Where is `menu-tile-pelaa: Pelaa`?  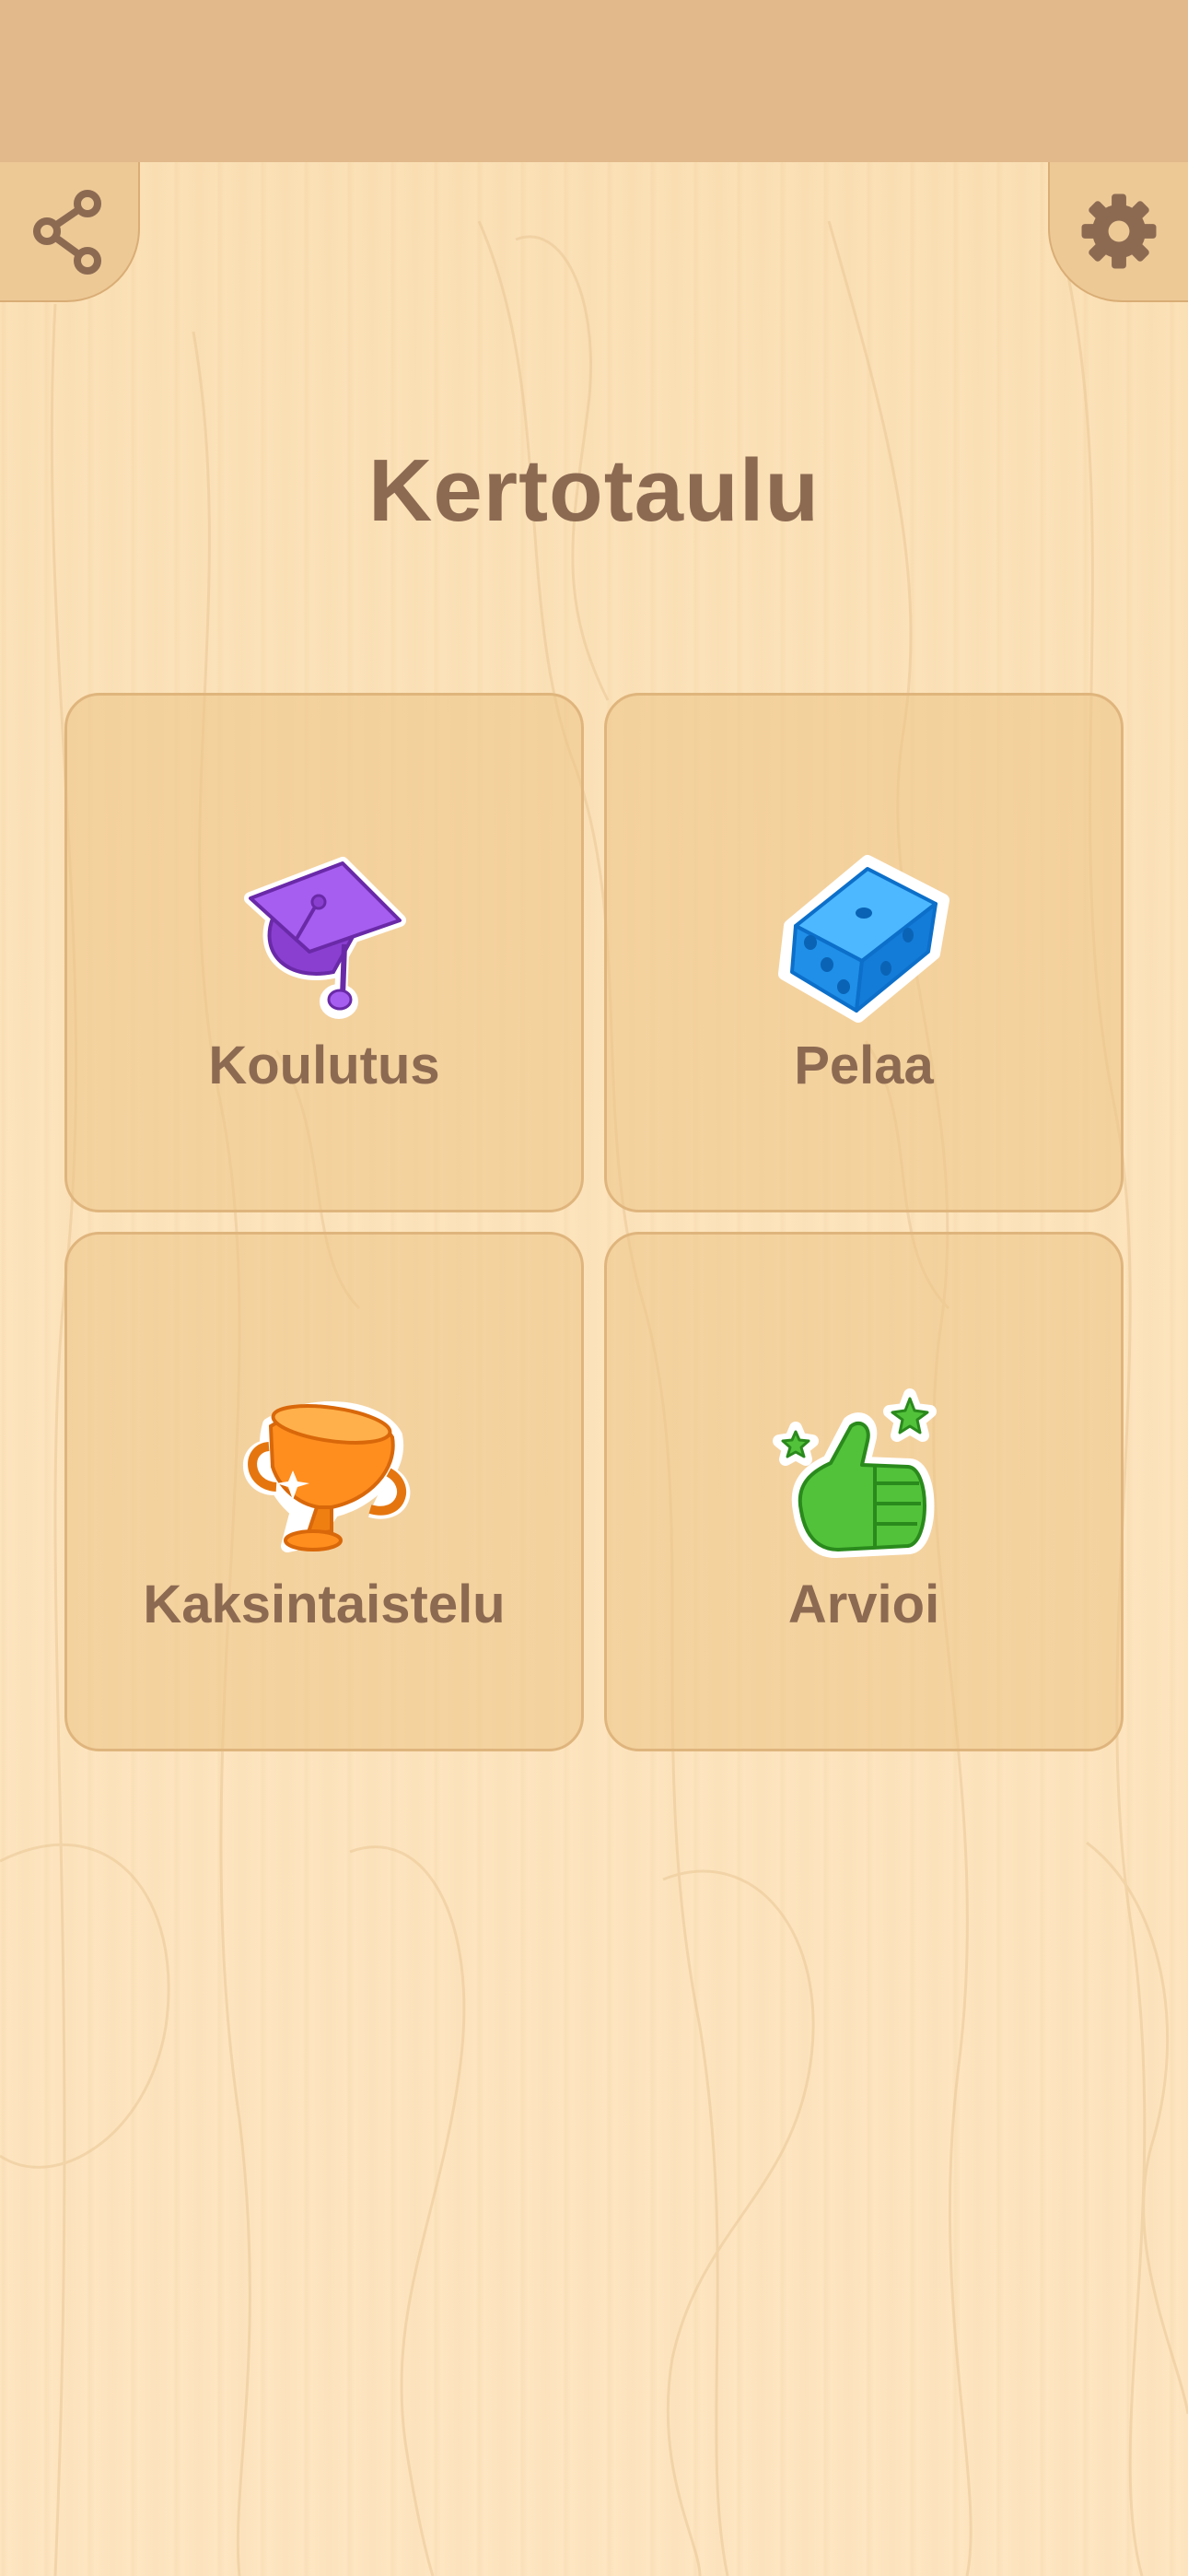 menu-tile-pelaa: Pelaa is located at coordinates (864, 953).